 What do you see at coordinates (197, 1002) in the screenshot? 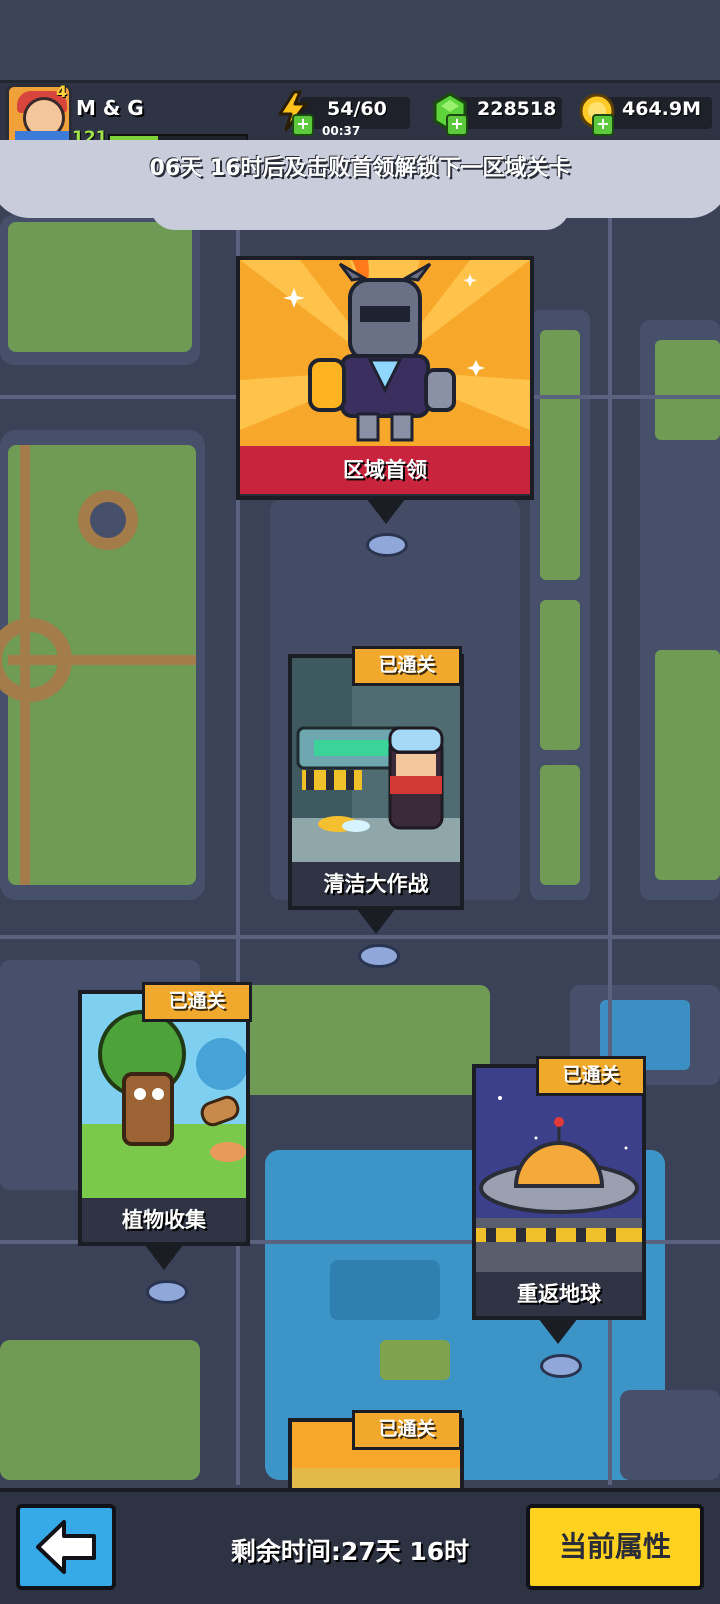
I see `stage-plants-cleared-badge: 已通关` at bounding box center [197, 1002].